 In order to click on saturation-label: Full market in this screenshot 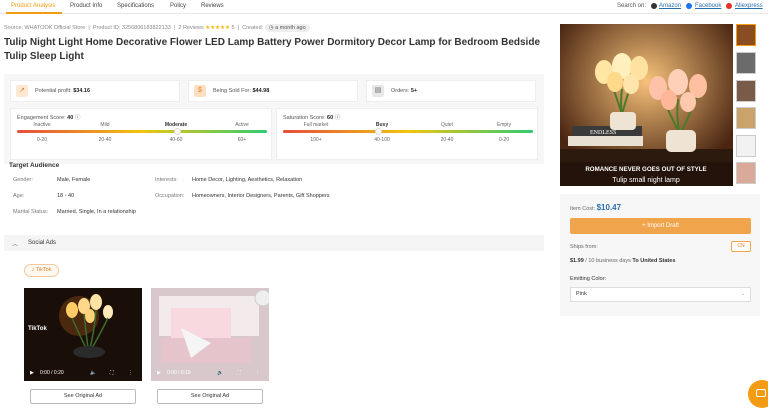, I will do `click(316, 125)`.